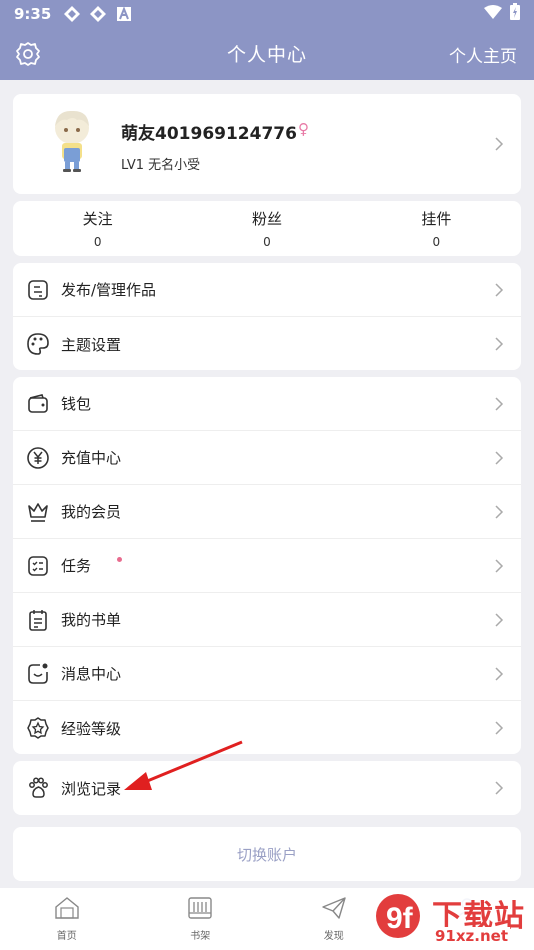  What do you see at coordinates (303, 129) in the screenshot?
I see `female-gender-icon: ♀` at bounding box center [303, 129].